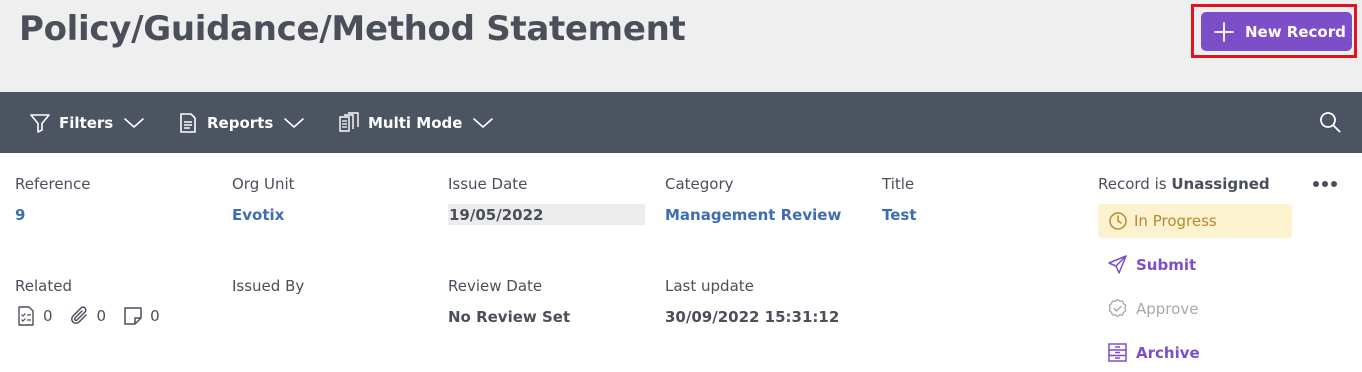 The height and width of the screenshot is (372, 1362). I want to click on category-label: Category, so click(699, 184).